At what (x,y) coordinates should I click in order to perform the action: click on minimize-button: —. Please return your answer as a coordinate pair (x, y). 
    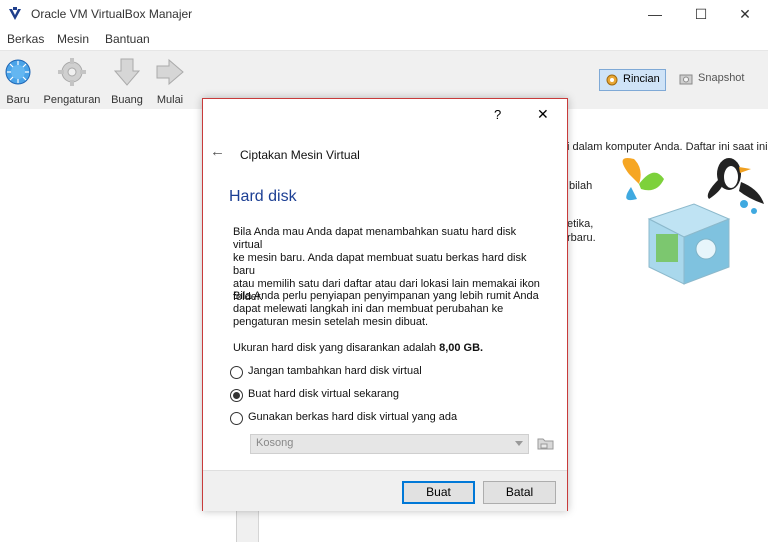
    Looking at the image, I should click on (655, 14).